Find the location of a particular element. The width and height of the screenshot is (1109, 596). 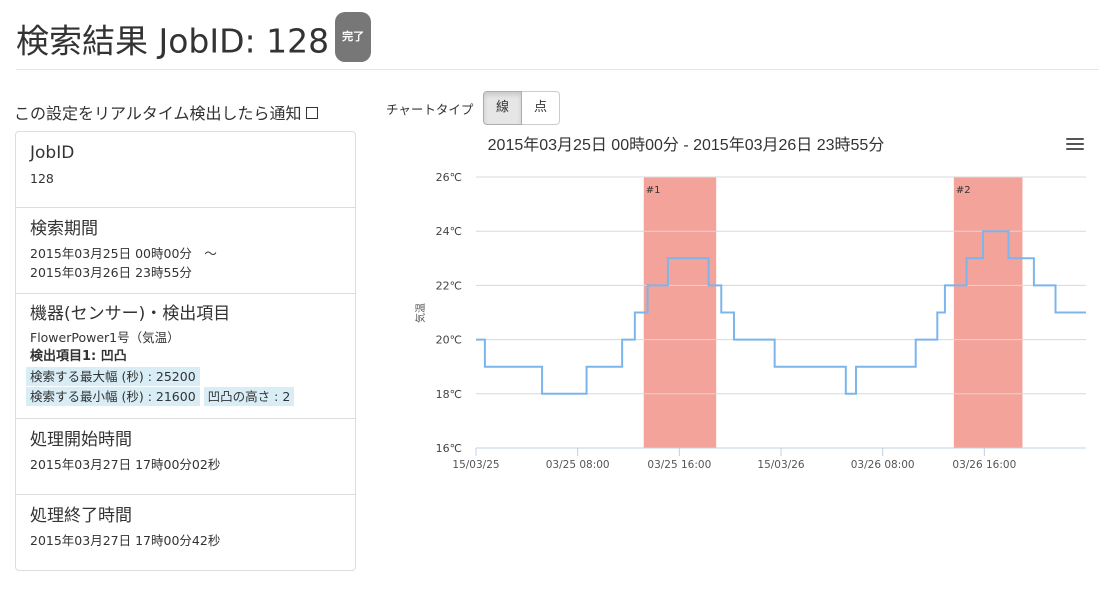

max-width-badge: 検索する最大幅 (秒) : 25200 is located at coordinates (113, 376).